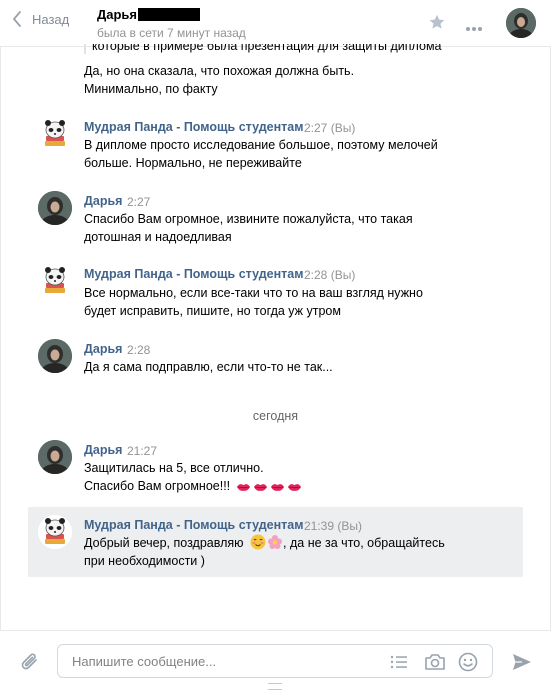 The width and height of the screenshot is (551, 693). Describe the element at coordinates (171, 33) in the screenshot. I see `peer-status: была в сети 7 минут назад` at that location.